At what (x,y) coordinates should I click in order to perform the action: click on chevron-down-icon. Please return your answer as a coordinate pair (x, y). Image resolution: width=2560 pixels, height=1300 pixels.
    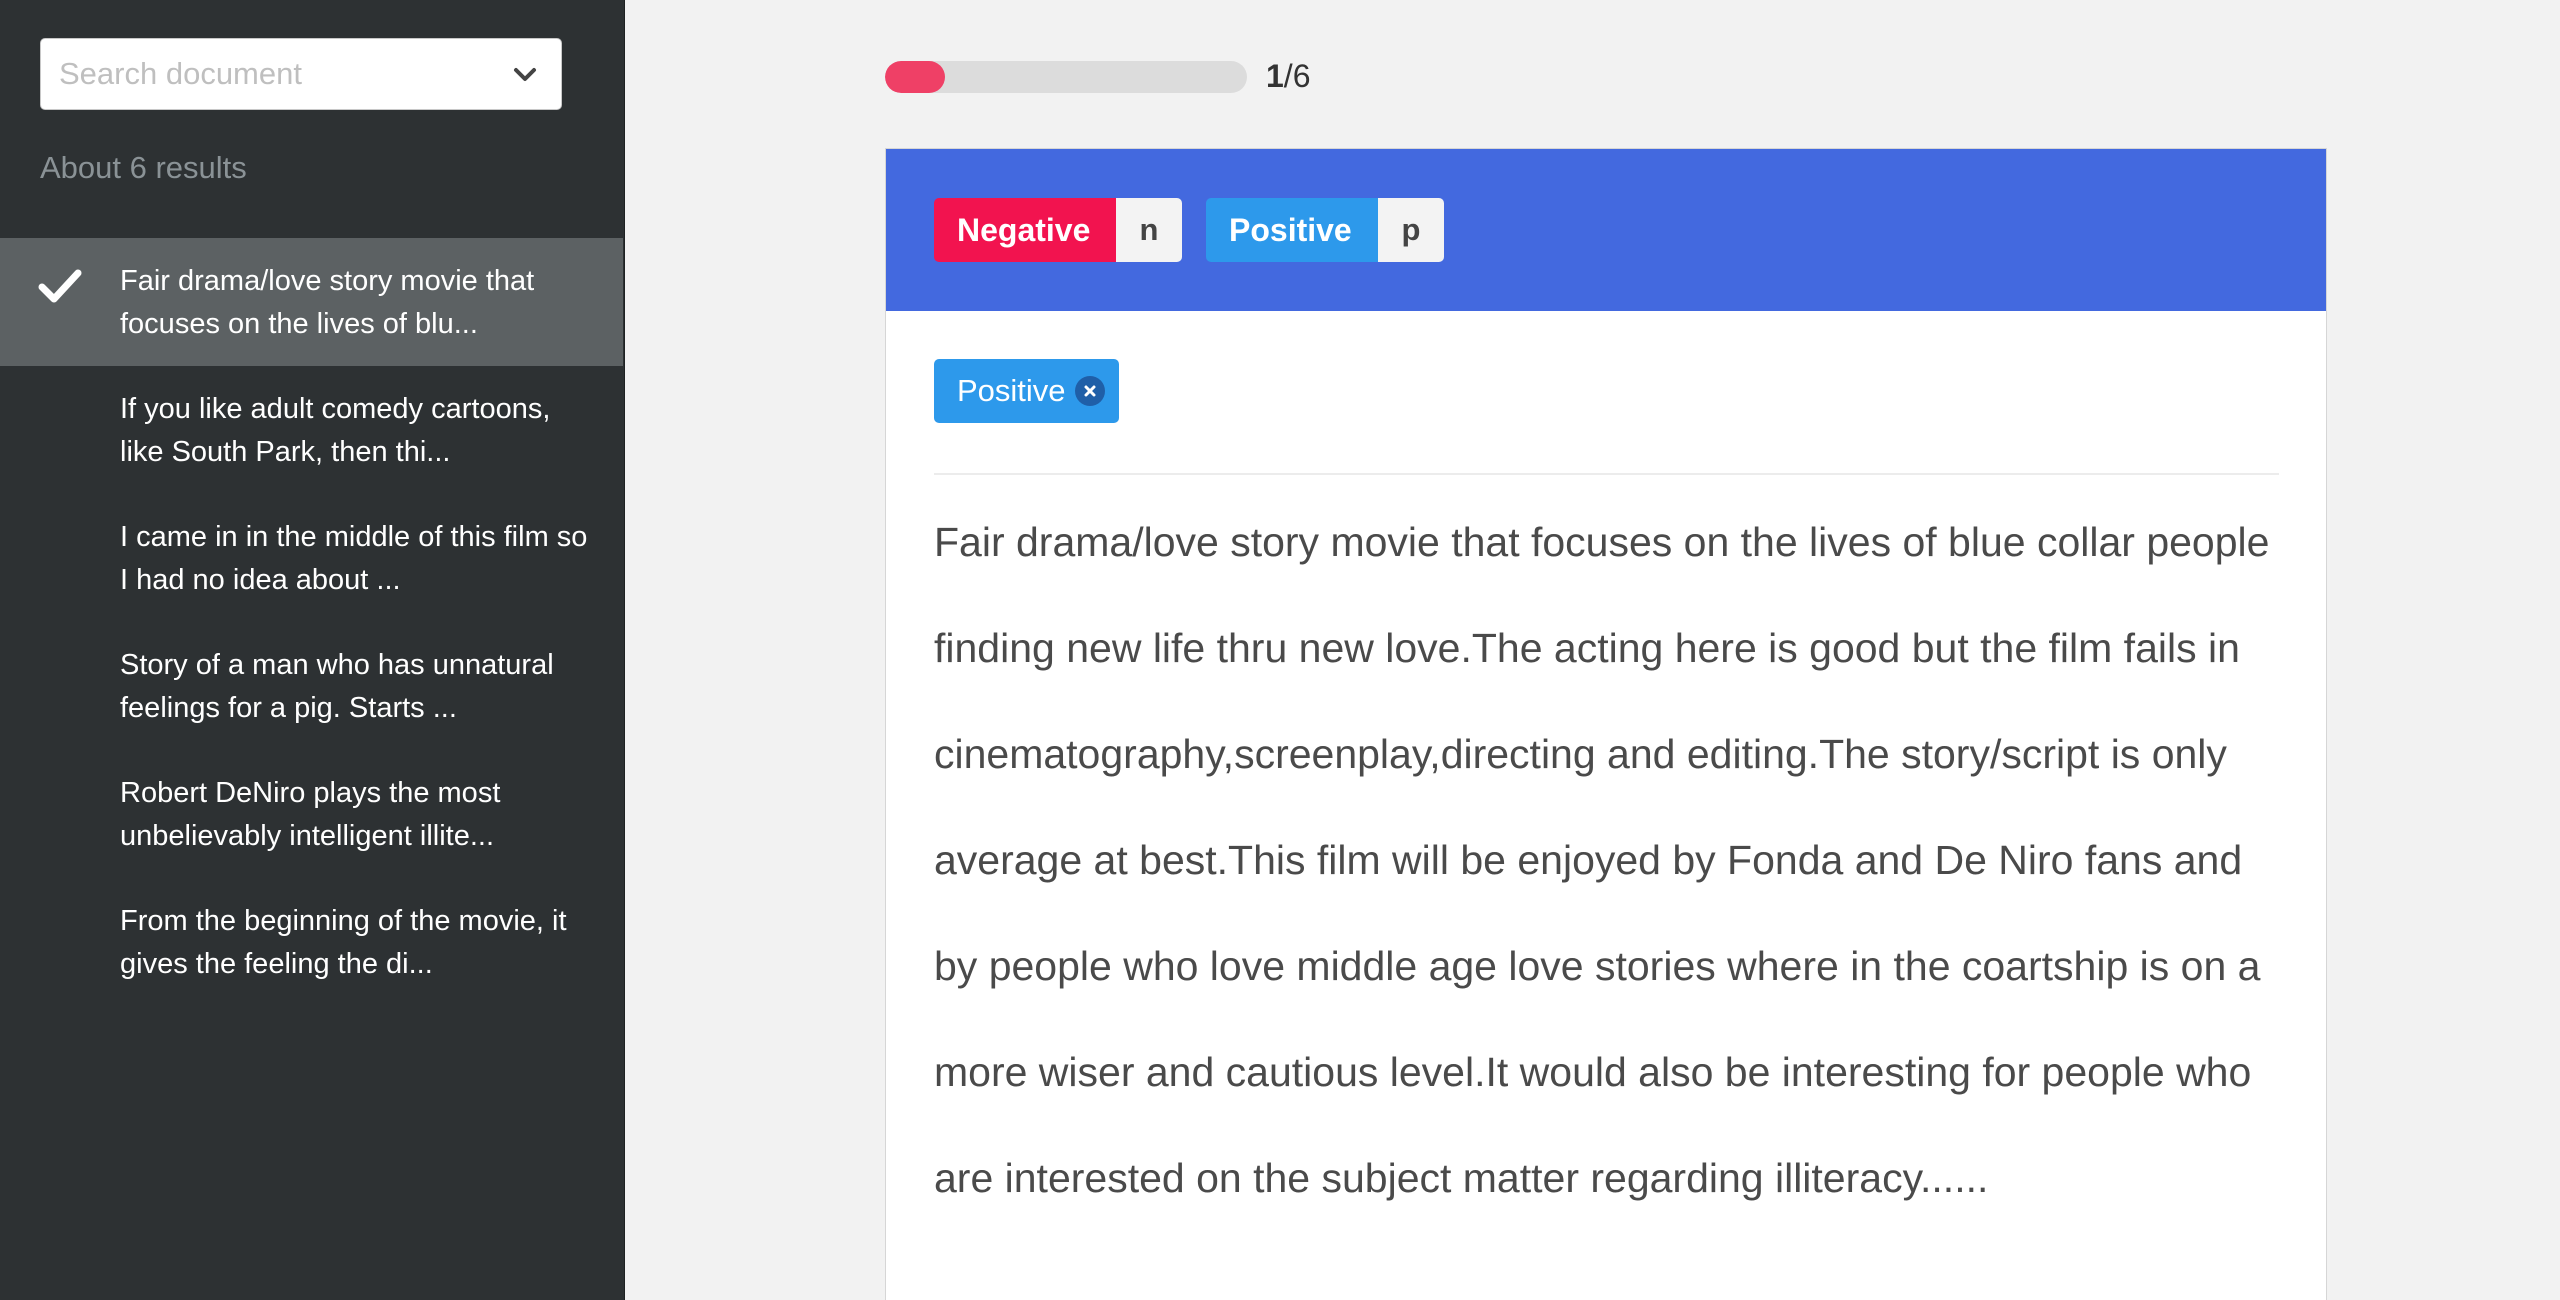
    Looking at the image, I should click on (525, 75).